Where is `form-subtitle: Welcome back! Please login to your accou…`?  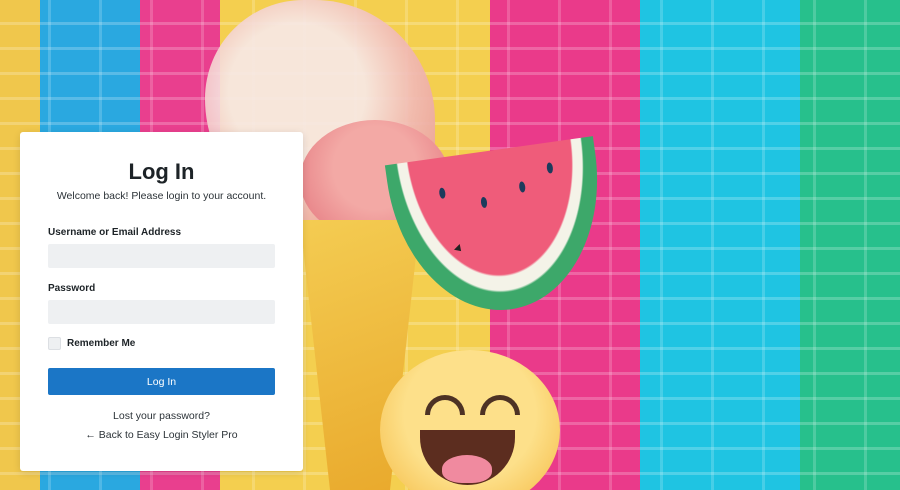
form-subtitle: Welcome back! Please login to your accou… is located at coordinates (161, 196).